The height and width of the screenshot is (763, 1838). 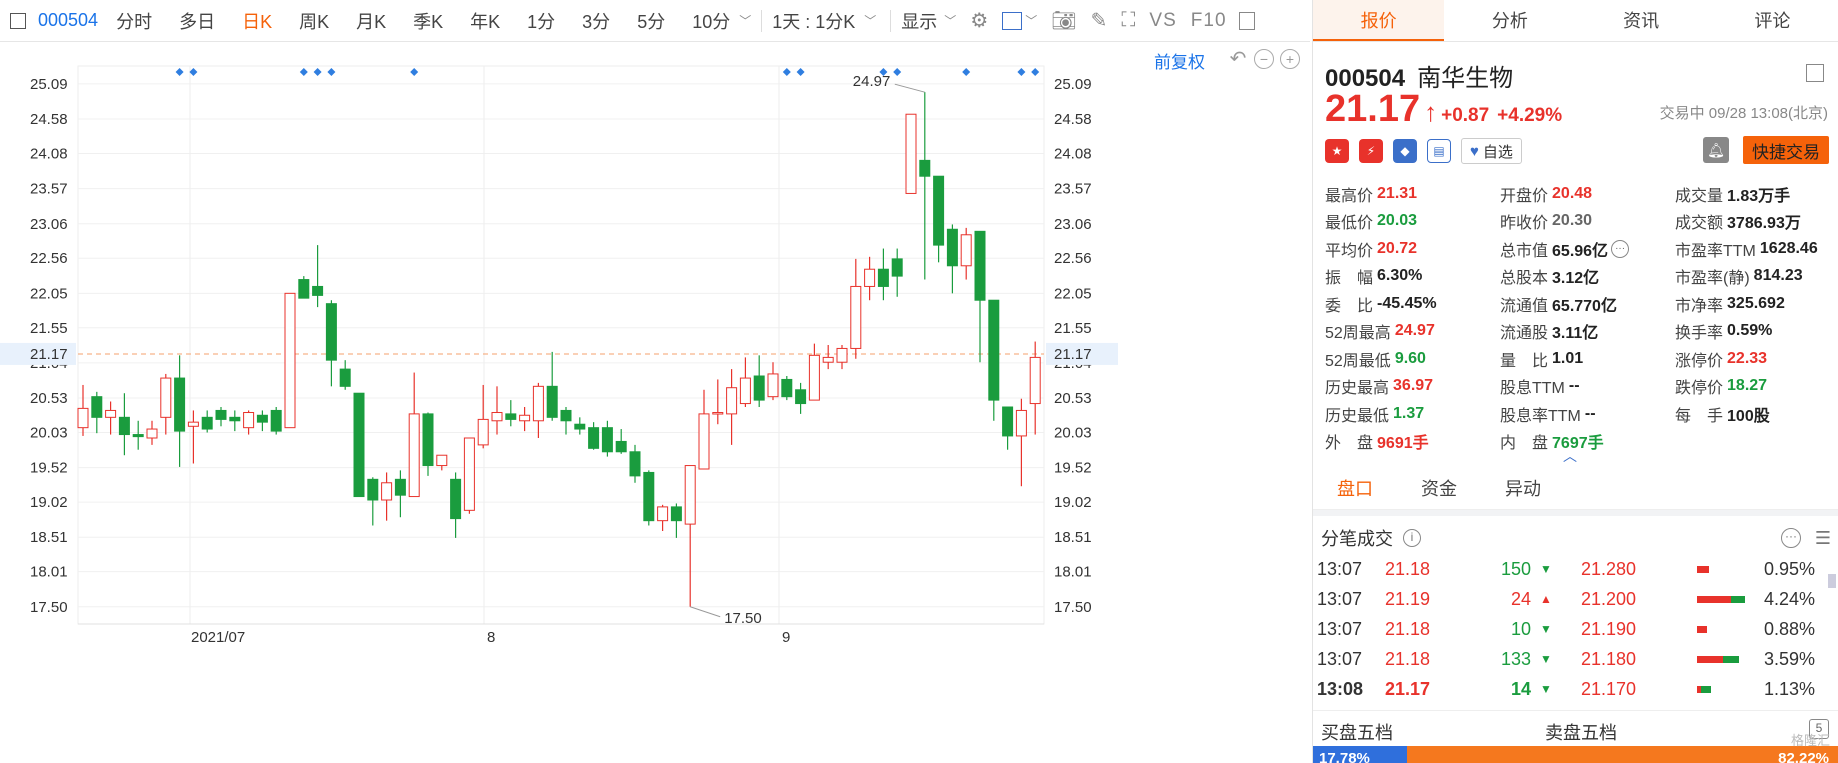 What do you see at coordinates (1379, 20) in the screenshot?
I see `tab-quote: 报价` at bounding box center [1379, 20].